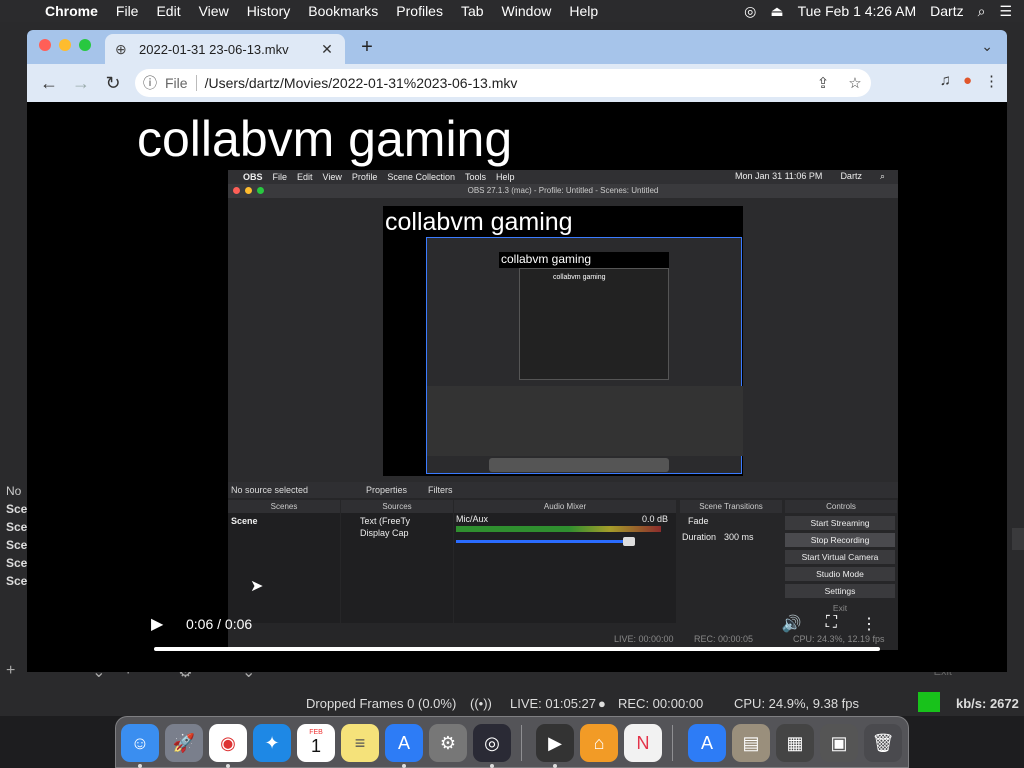 Image resolution: width=1024 pixels, height=768 pixels. I want to click on zoom-window-button, so click(85, 45).